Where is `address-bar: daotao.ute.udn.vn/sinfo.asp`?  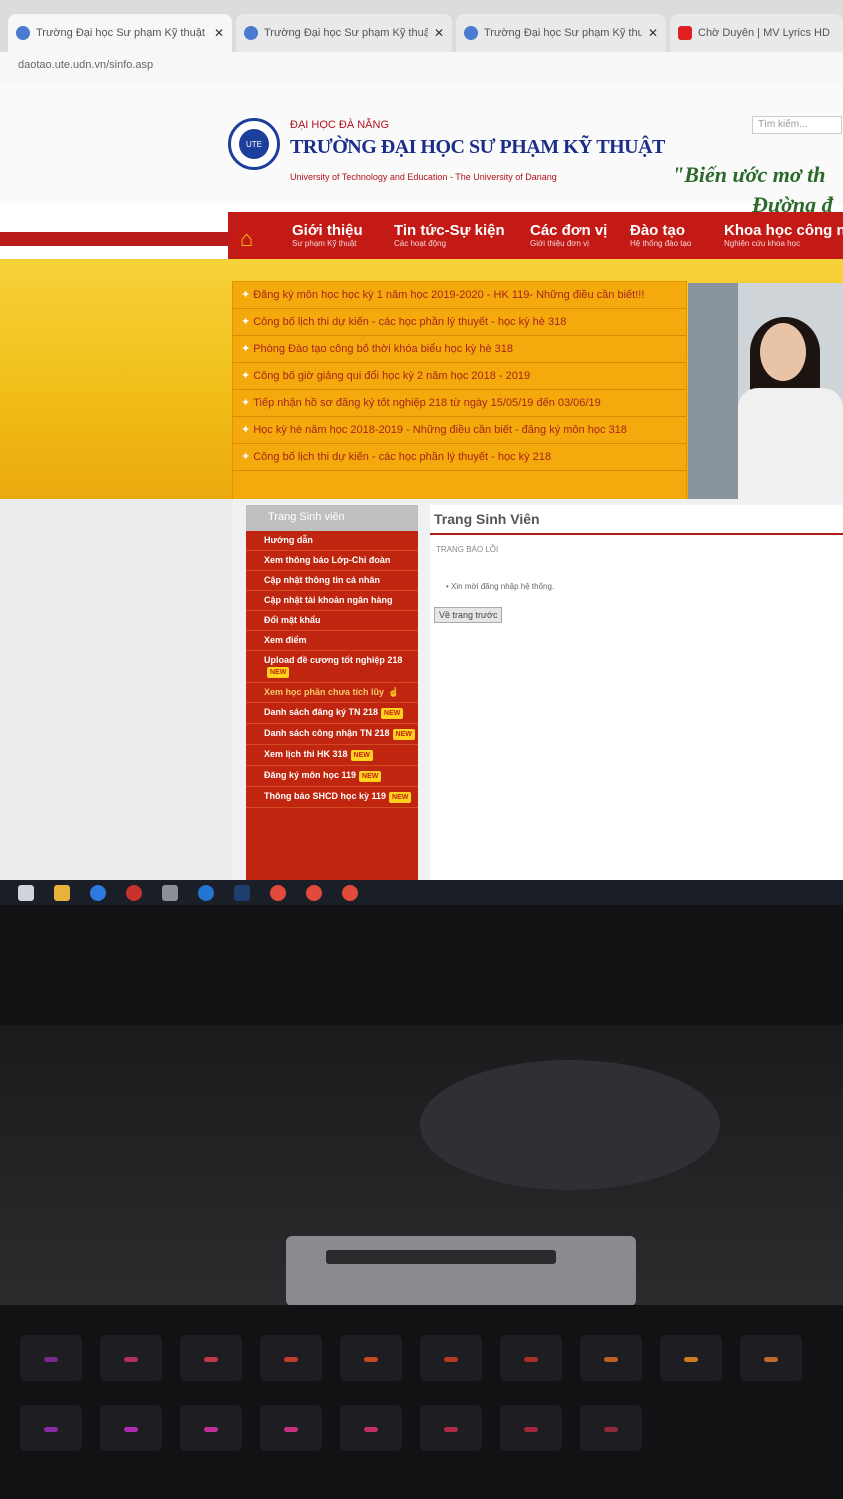 address-bar: daotao.ute.udn.vn/sinfo.asp is located at coordinates (421, 68).